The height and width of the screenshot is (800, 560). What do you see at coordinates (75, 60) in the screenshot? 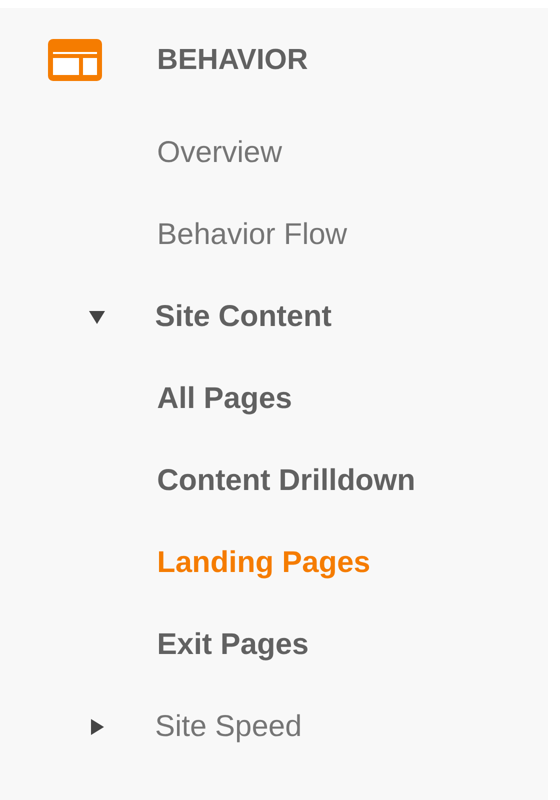
I see `layout-icon` at bounding box center [75, 60].